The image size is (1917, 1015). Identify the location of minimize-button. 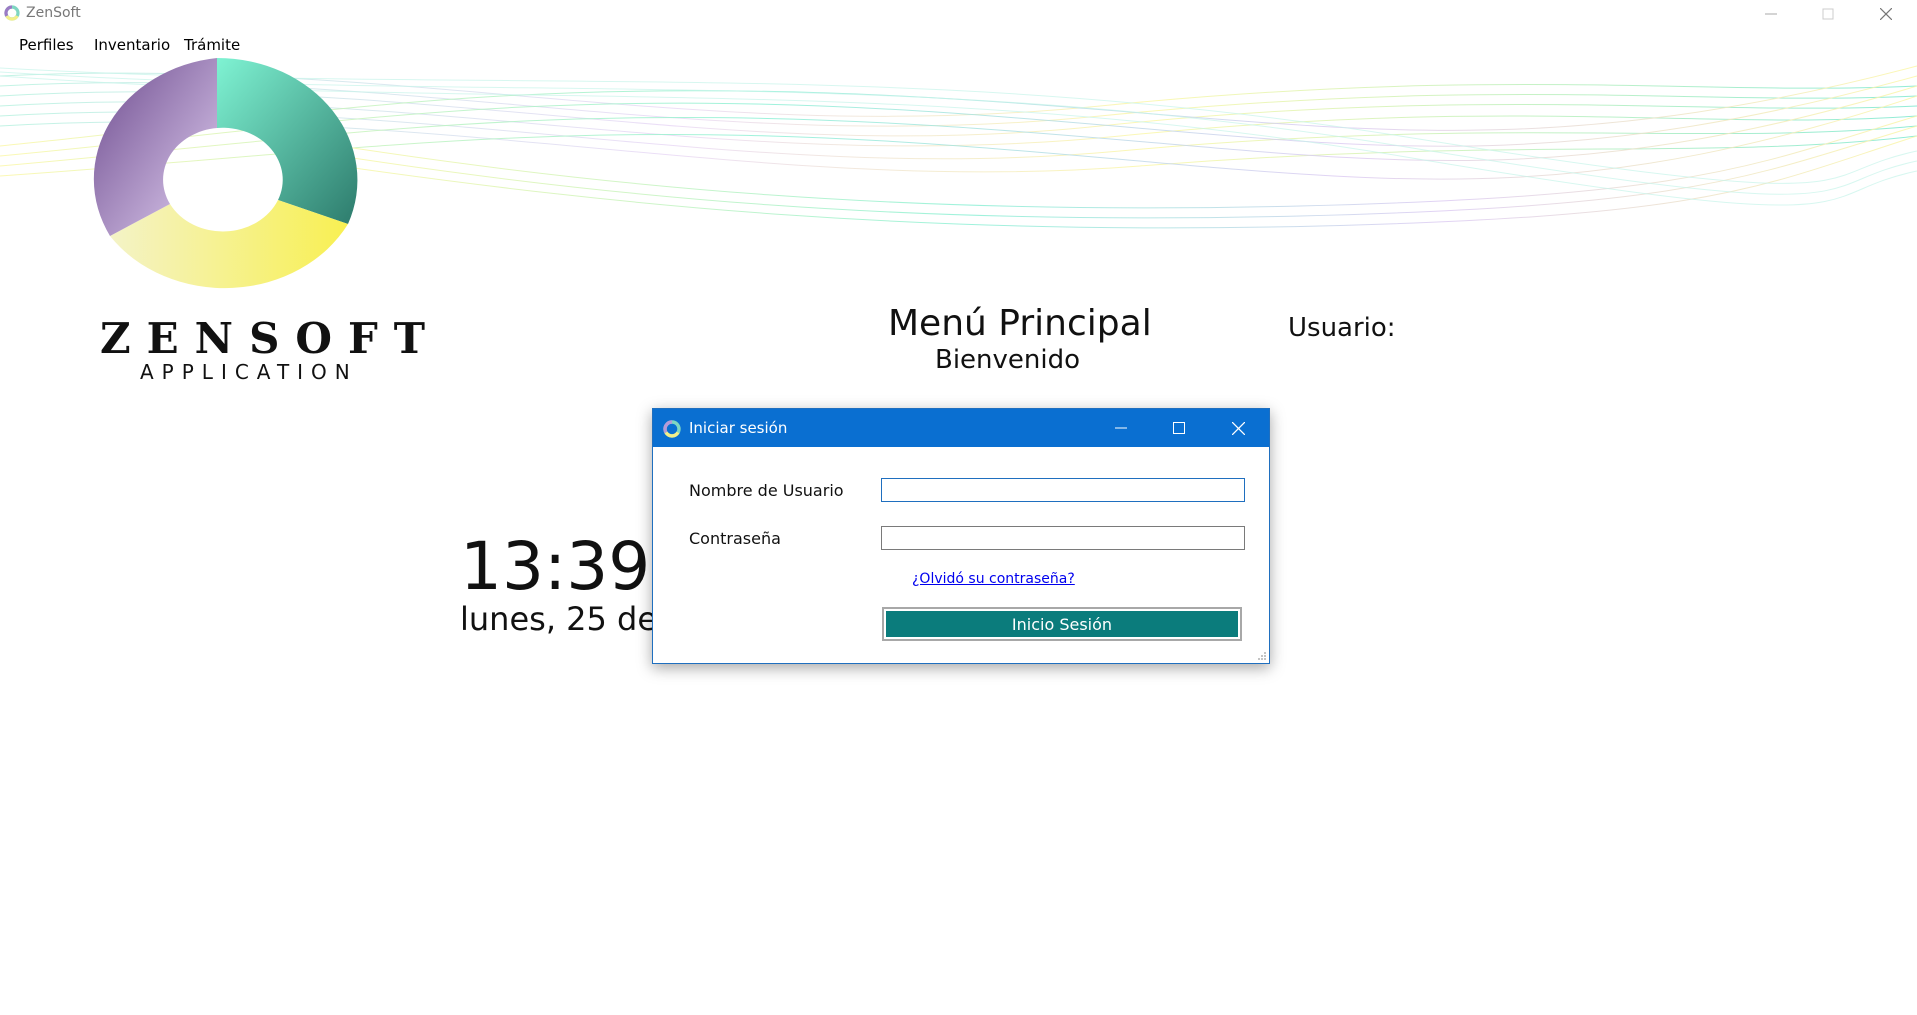
(1771, 14).